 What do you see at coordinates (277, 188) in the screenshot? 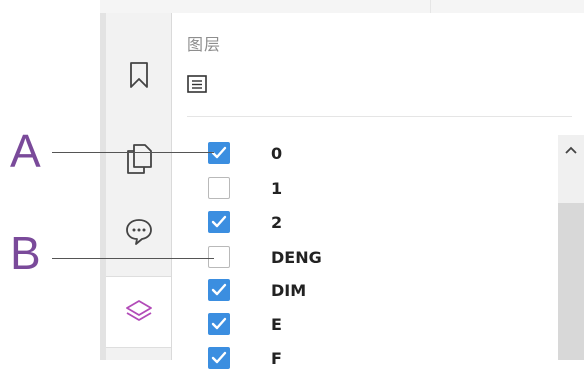
I see `layer-name: 1` at bounding box center [277, 188].